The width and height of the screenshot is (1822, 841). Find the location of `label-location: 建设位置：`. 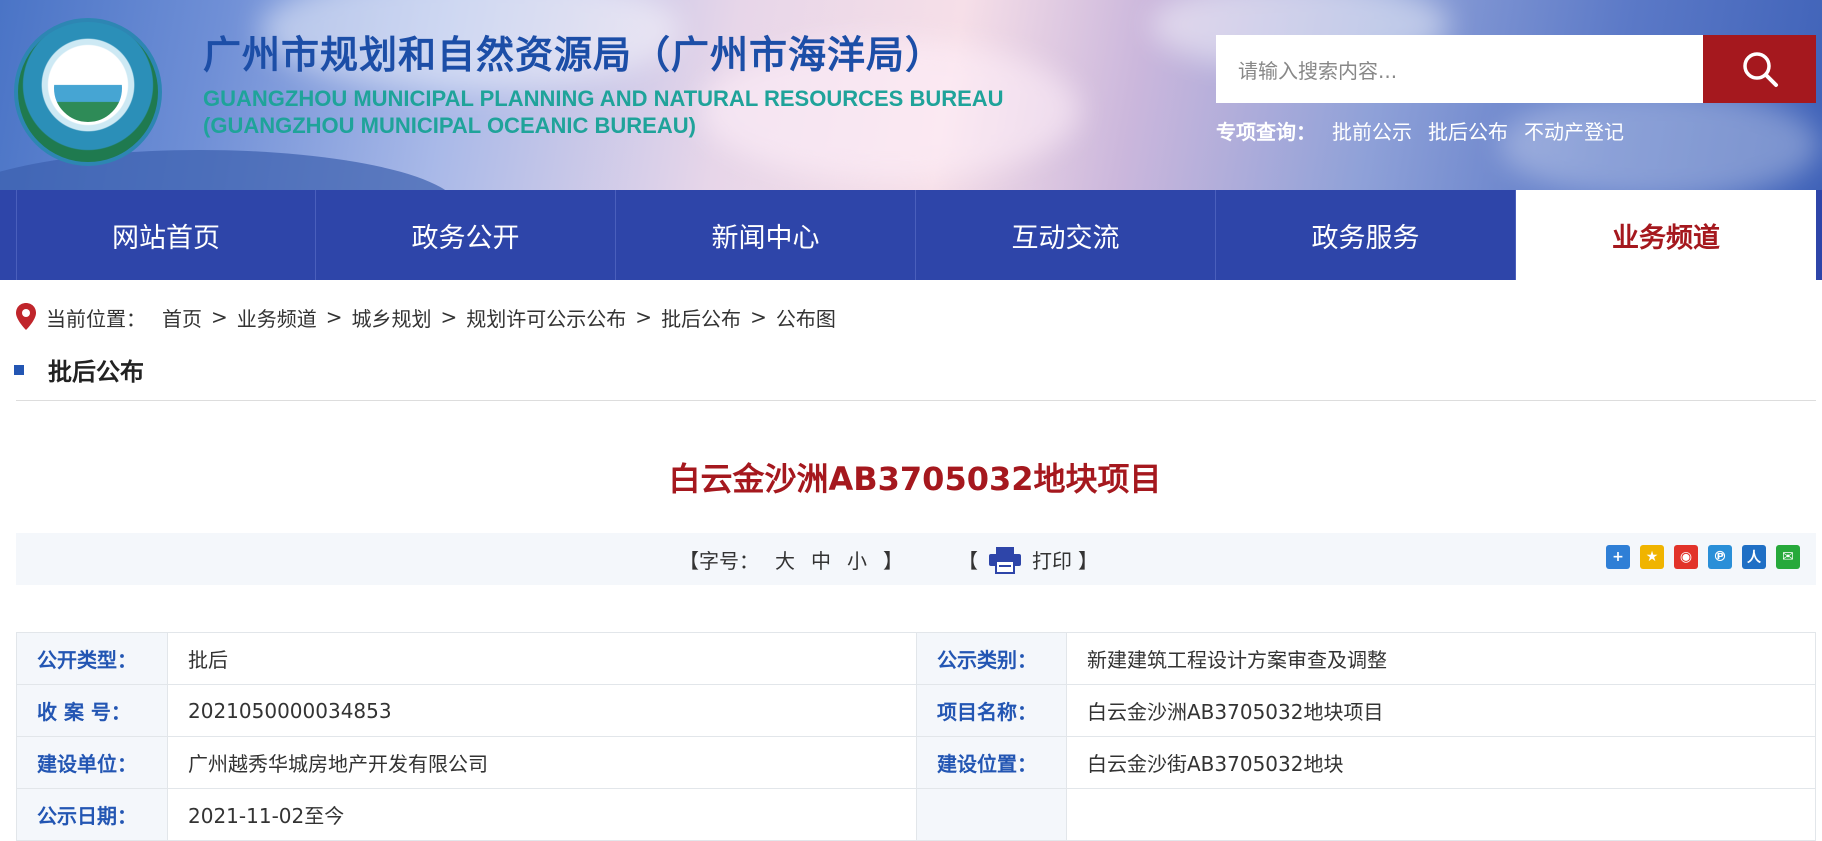

label-location: 建设位置： is located at coordinates (991, 762).